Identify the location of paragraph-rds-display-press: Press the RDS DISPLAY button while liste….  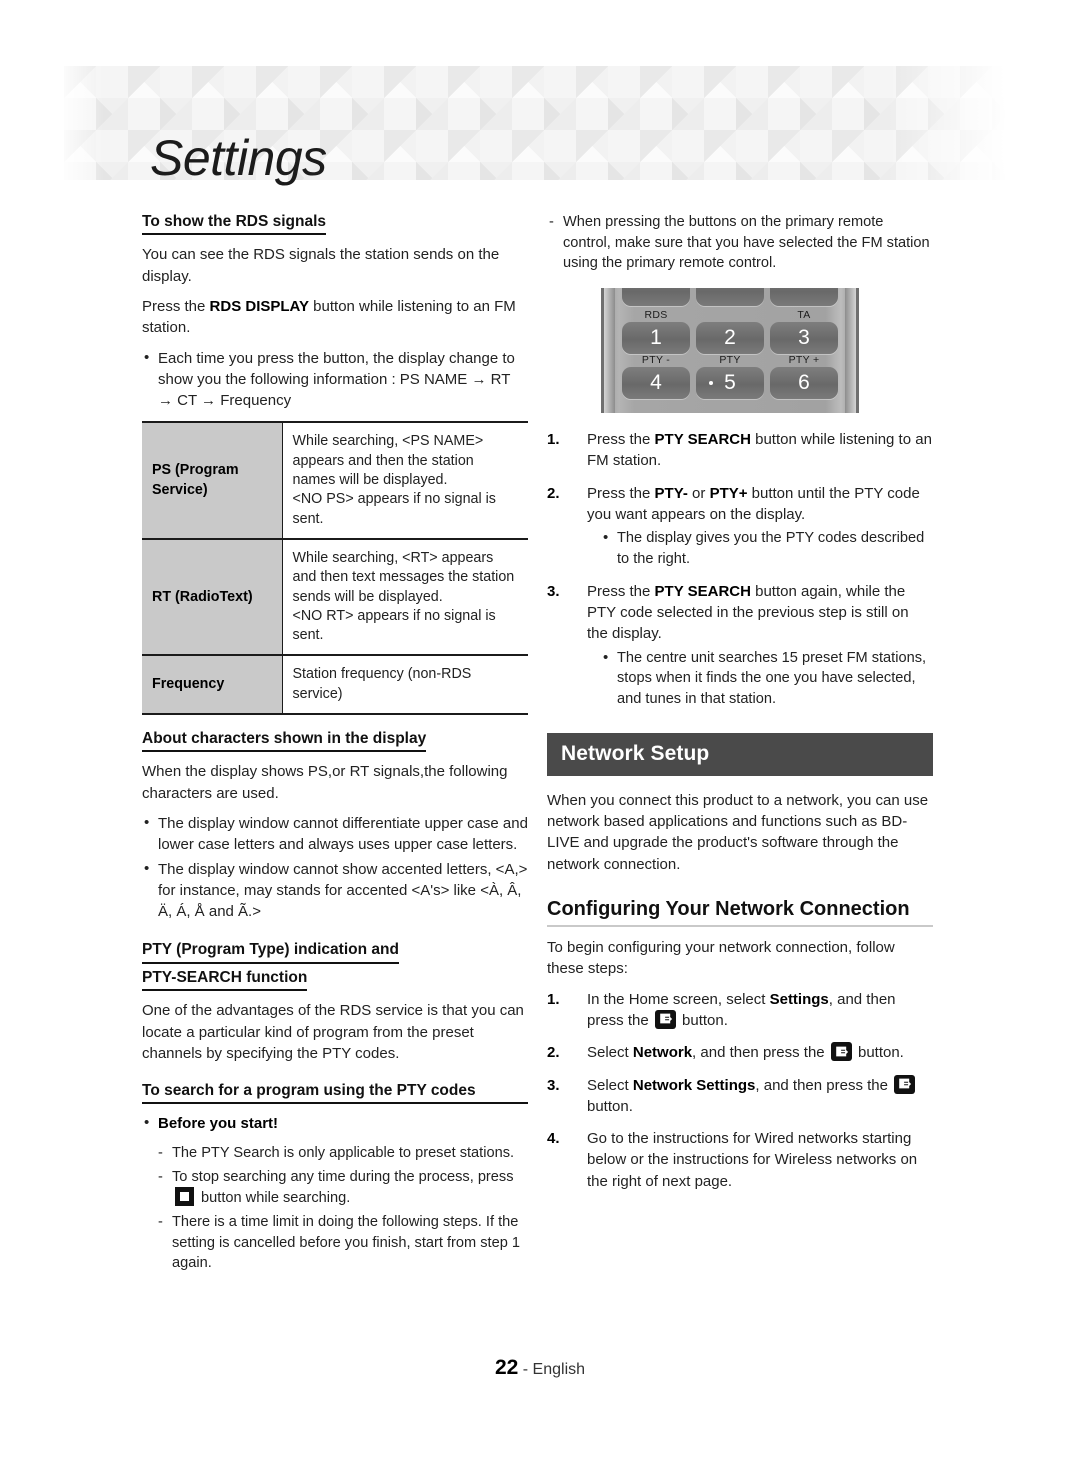
(335, 317).